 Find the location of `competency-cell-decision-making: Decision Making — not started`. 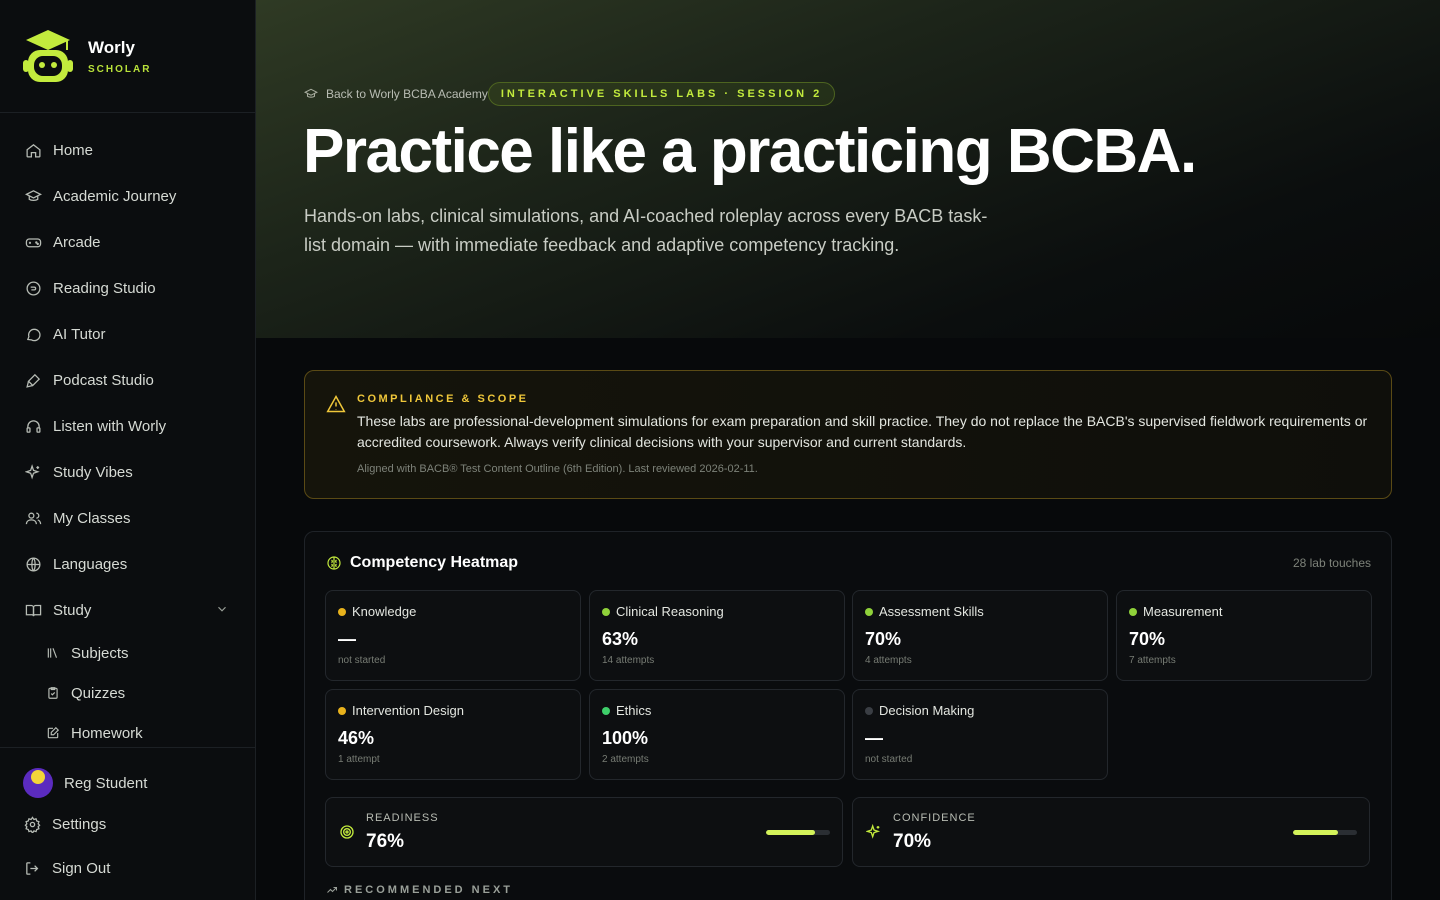

competency-cell-decision-making: Decision Making — not started is located at coordinates (980, 734).